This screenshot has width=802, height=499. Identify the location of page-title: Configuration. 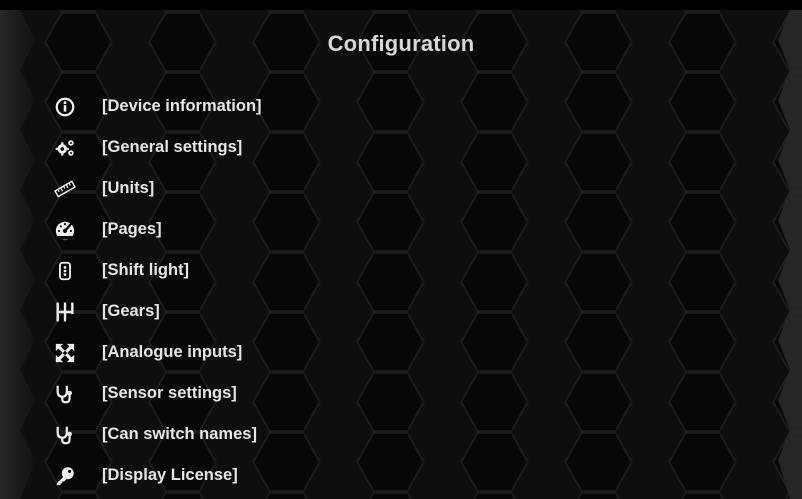
(401, 43).